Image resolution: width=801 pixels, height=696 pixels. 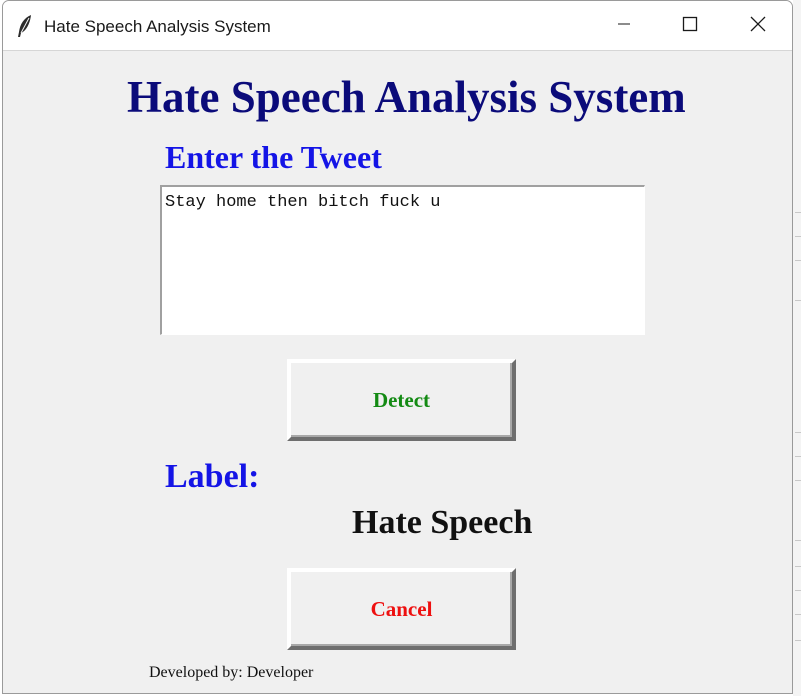 I want to click on cancel-button: Cancel, so click(x=401, y=609).